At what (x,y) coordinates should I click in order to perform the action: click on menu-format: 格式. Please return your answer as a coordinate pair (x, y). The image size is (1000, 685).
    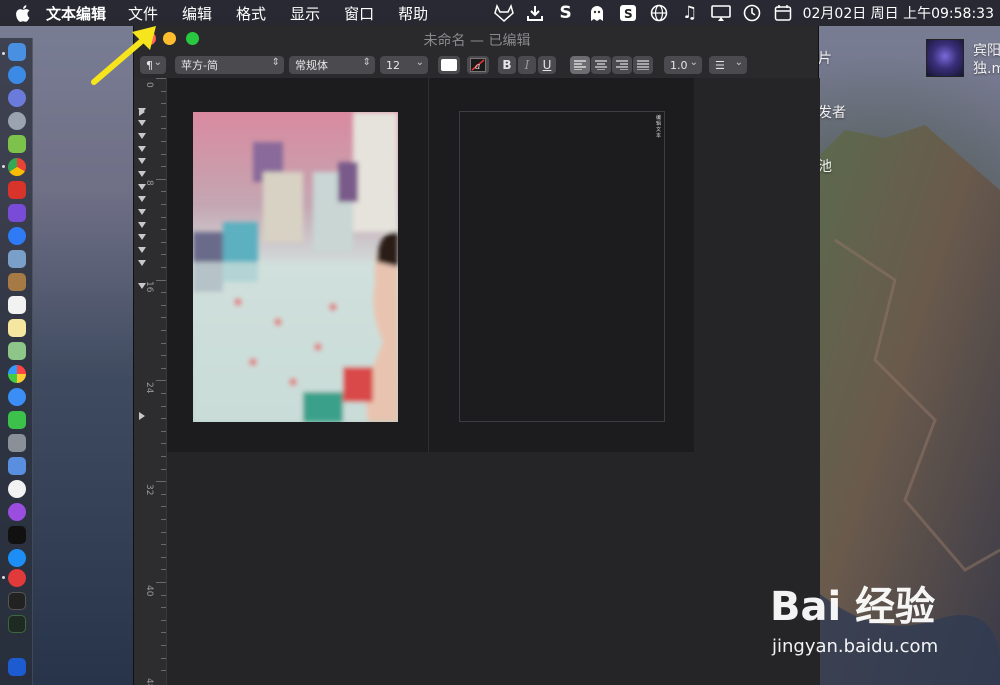
    Looking at the image, I should click on (251, 13).